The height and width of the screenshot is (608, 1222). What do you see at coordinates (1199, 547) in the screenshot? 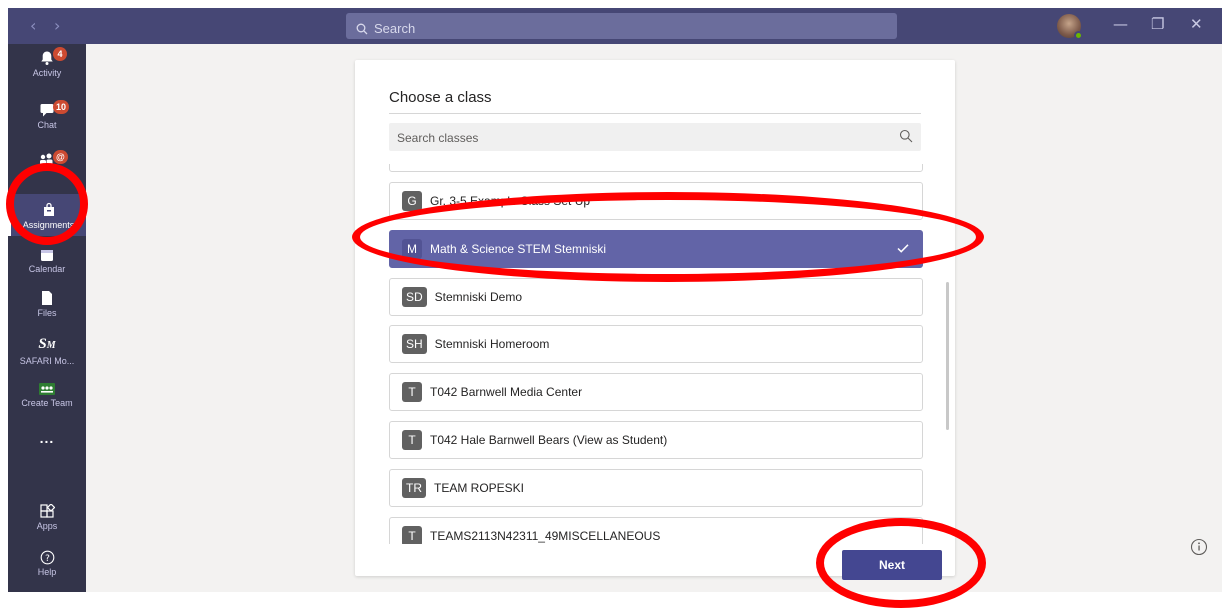
I see `info-icon` at bounding box center [1199, 547].